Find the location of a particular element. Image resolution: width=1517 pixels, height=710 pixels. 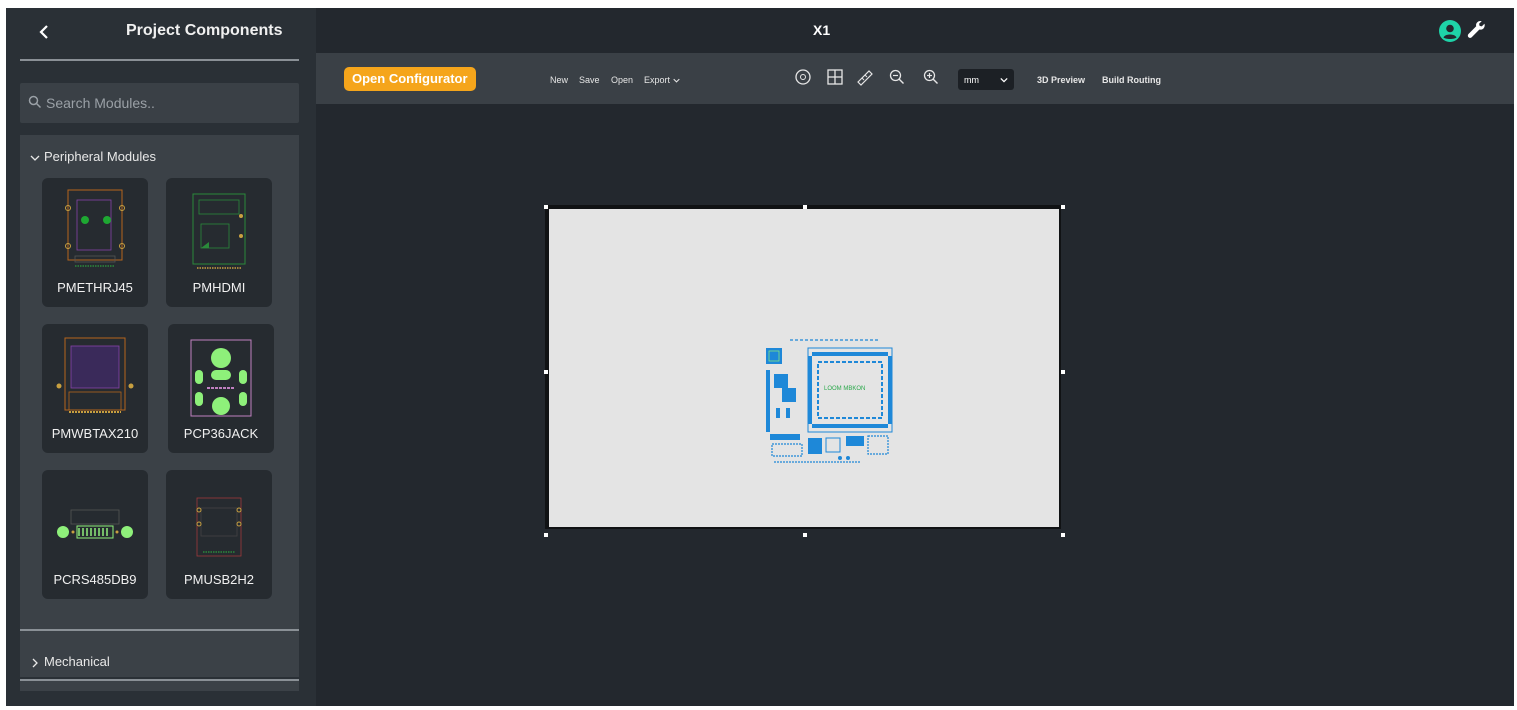

export-label: Export is located at coordinates (657, 80).